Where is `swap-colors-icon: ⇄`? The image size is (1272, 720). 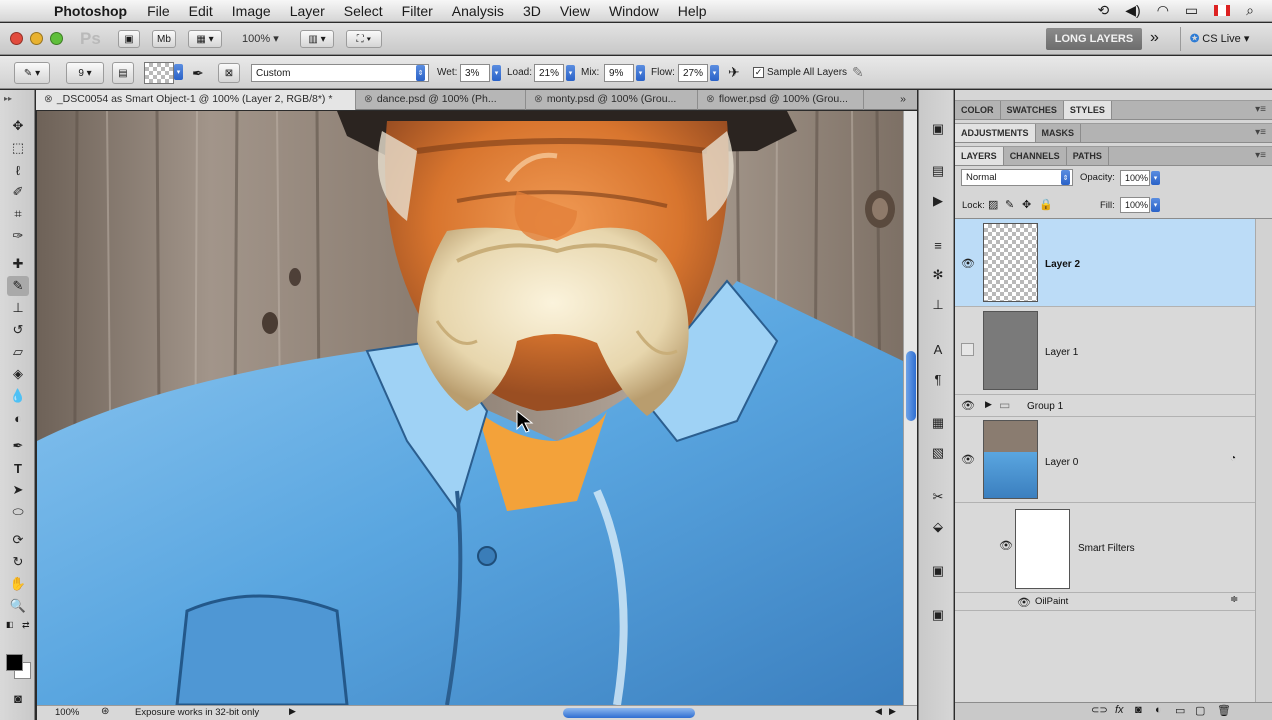 swap-colors-icon: ⇄ is located at coordinates (26, 625).